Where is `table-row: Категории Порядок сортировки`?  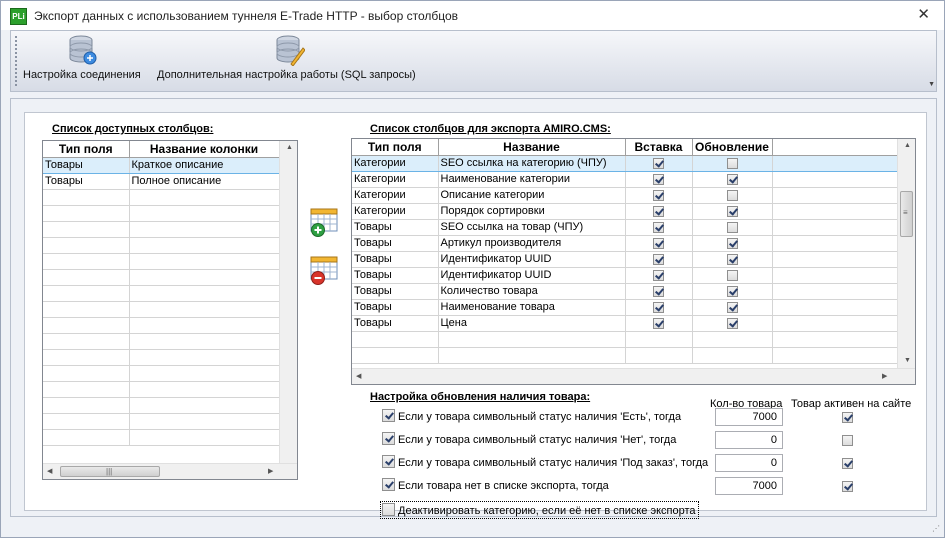
table-row: Категории Порядок сортировки is located at coordinates (625, 211).